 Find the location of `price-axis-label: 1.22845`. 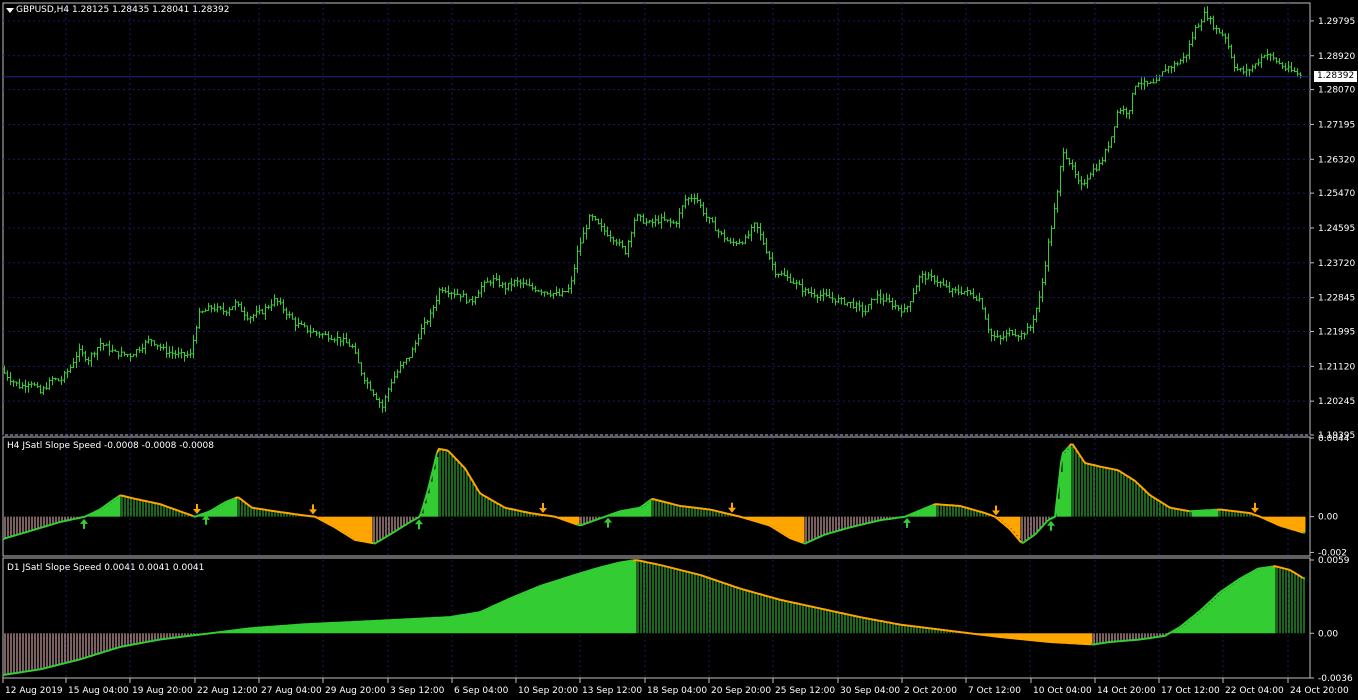

price-axis-label: 1.22845 is located at coordinates (1336, 299).